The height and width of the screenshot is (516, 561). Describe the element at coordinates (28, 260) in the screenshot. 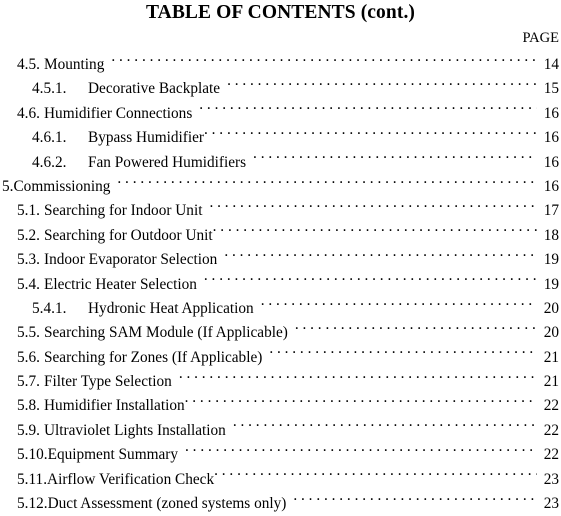

I see `toc-entry-number: 5.3.` at that location.